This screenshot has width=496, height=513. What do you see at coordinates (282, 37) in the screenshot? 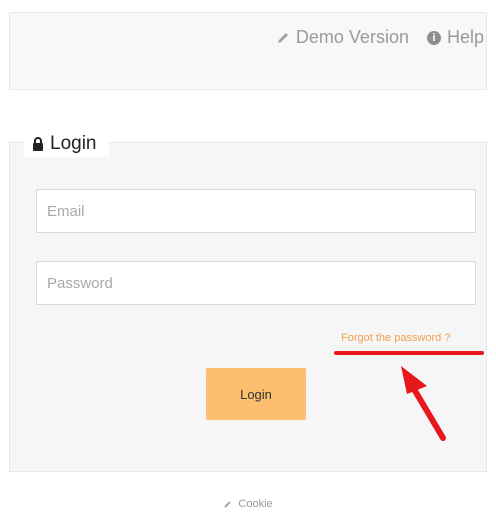
I see `pencil-icon` at bounding box center [282, 37].